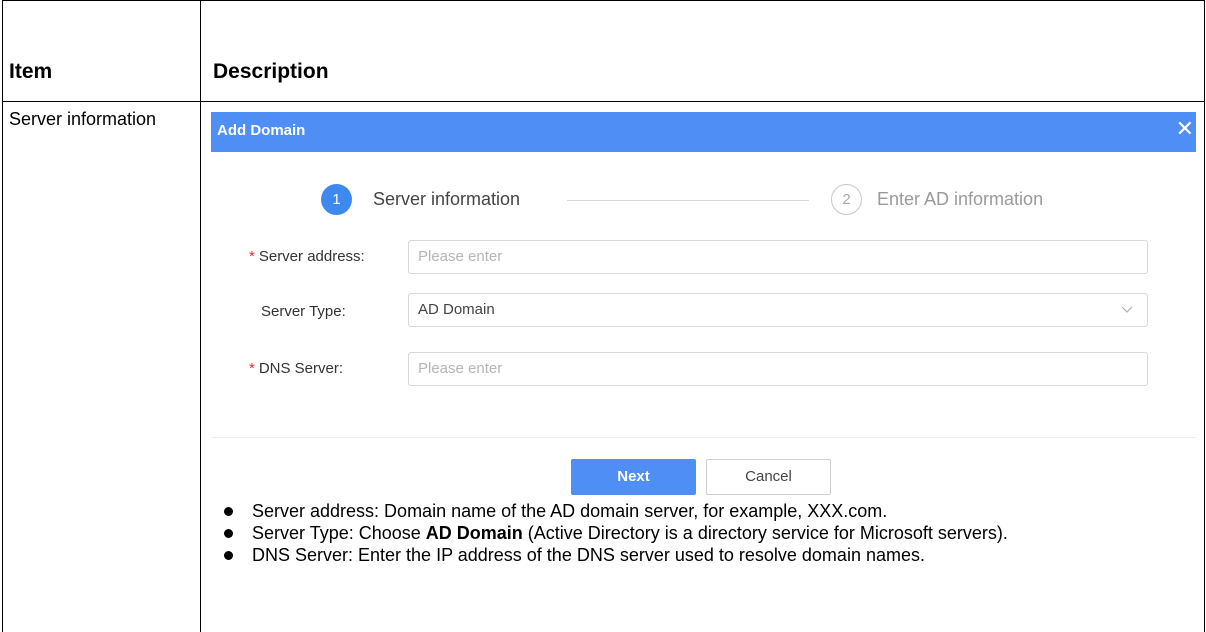 Image resolution: width=1206 pixels, height=632 pixels. What do you see at coordinates (447, 199) in the screenshot?
I see `step-1-label: Server information` at bounding box center [447, 199].